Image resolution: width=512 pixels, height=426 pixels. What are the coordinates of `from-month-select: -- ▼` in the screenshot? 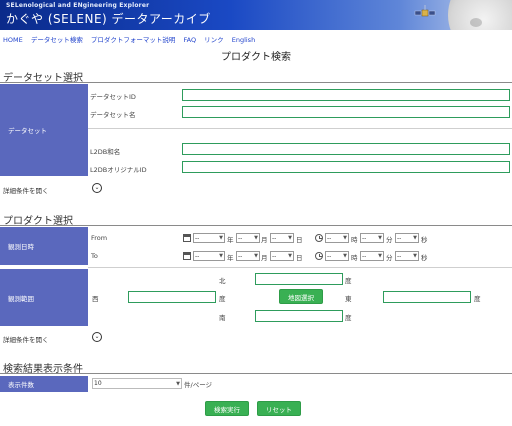 It's located at (248, 238).